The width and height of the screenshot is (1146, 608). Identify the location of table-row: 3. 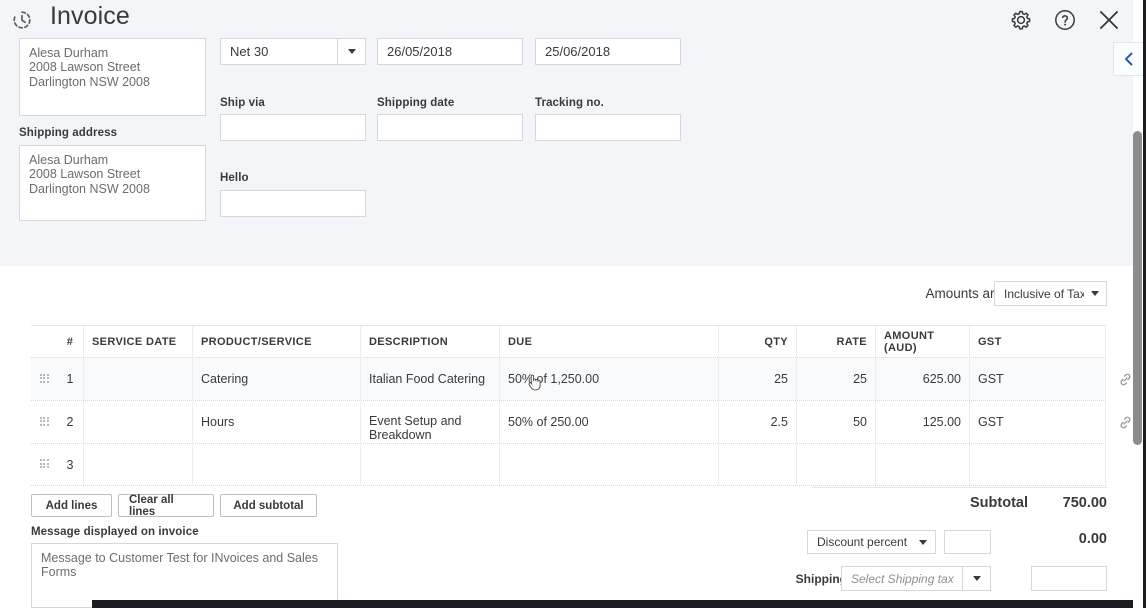
(588, 464).